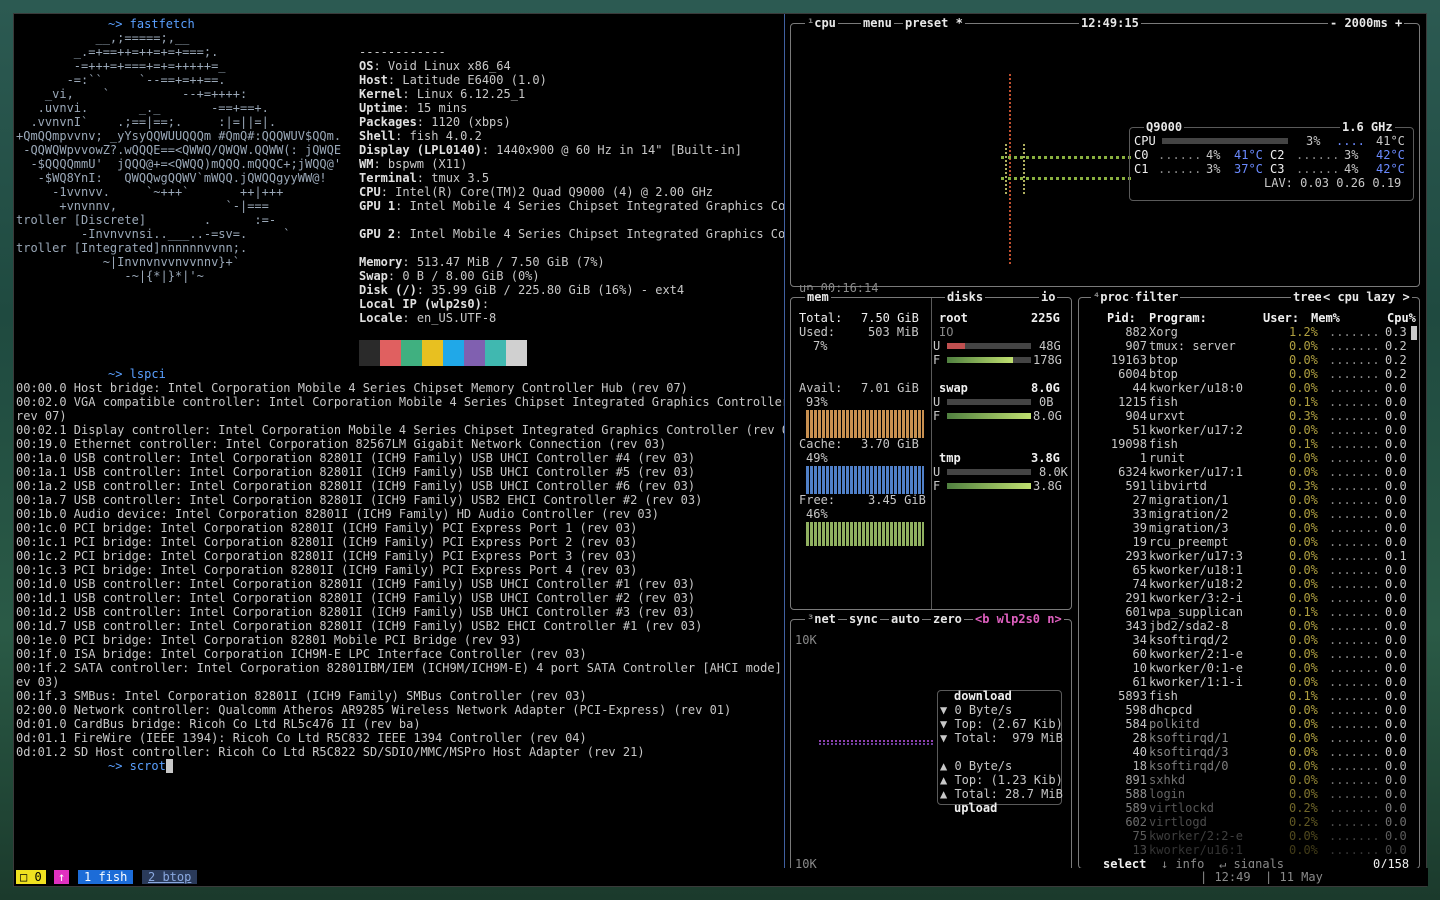 This screenshot has width=1440, height=900. I want to click on col-pid: Pid:, so click(1121, 318).